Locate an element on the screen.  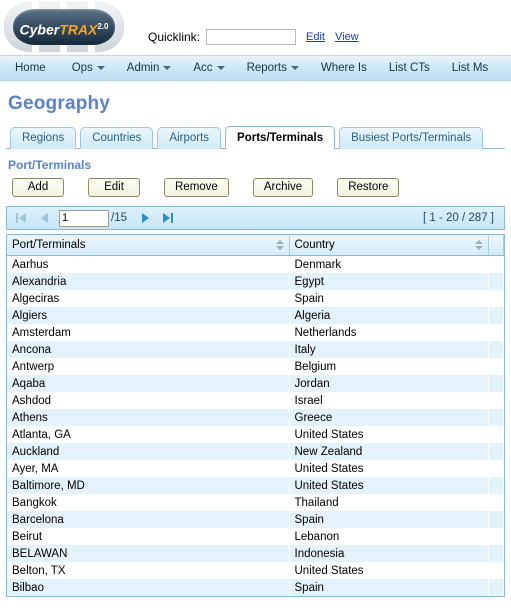
section-title: Port/Terminals is located at coordinates (50, 165).